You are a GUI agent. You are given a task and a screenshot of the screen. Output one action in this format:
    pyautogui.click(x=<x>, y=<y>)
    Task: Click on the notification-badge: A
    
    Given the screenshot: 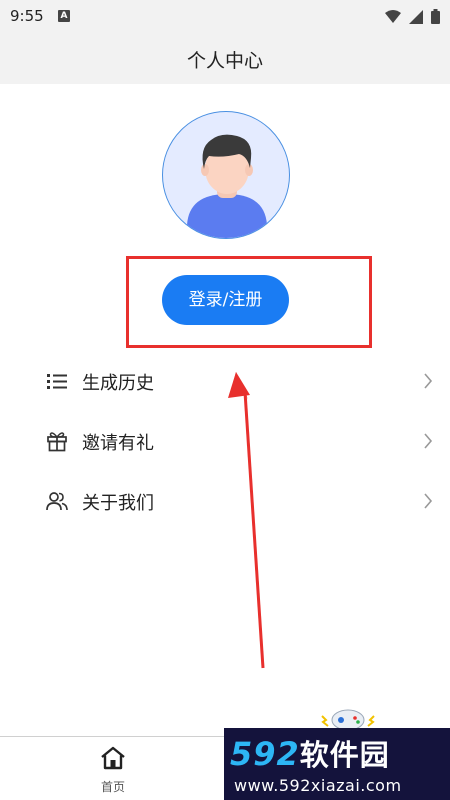 What is the action you would take?
    pyautogui.click(x=64, y=16)
    